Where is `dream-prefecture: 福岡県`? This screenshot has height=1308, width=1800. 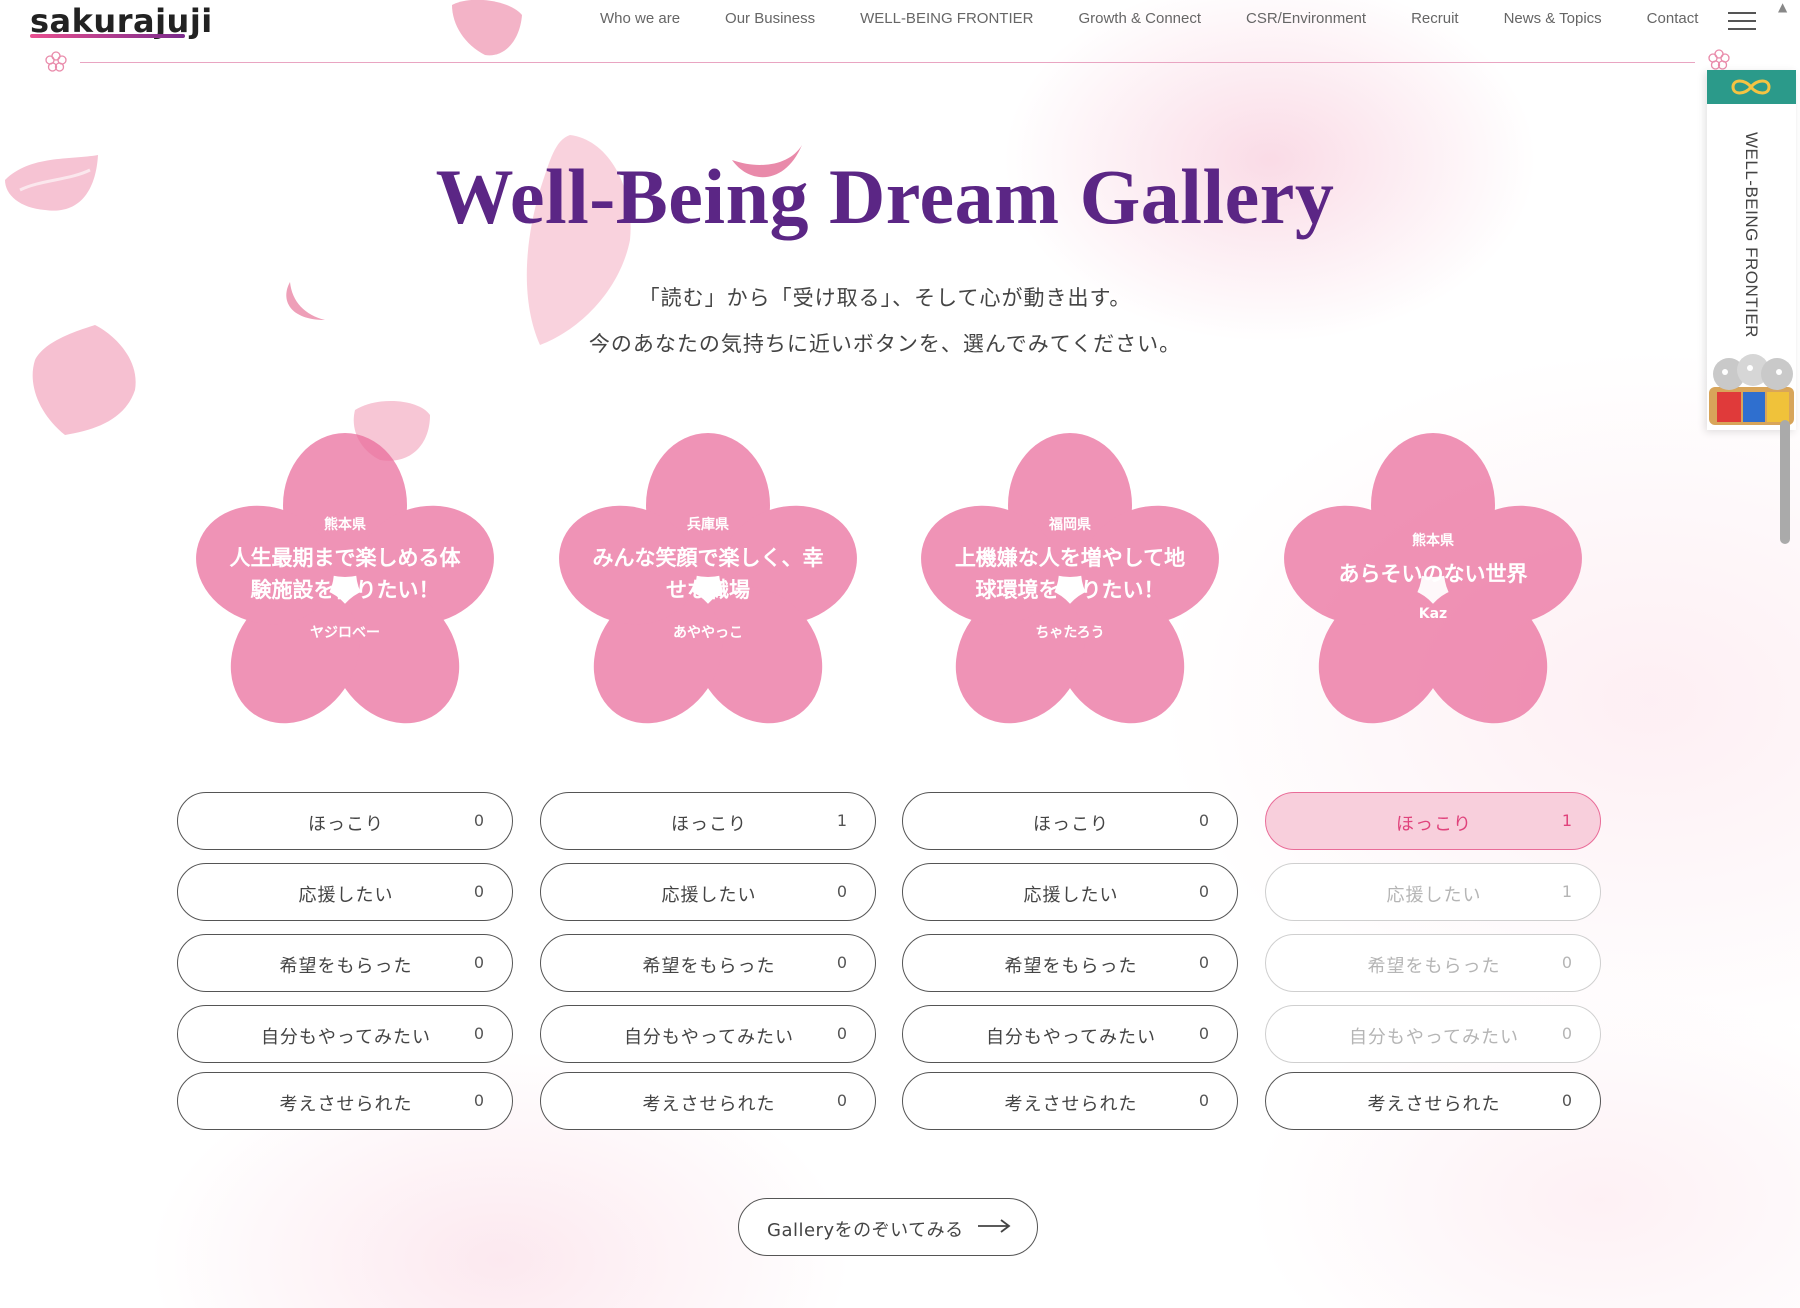
dream-prefecture: 福岡県 is located at coordinates (1070, 525).